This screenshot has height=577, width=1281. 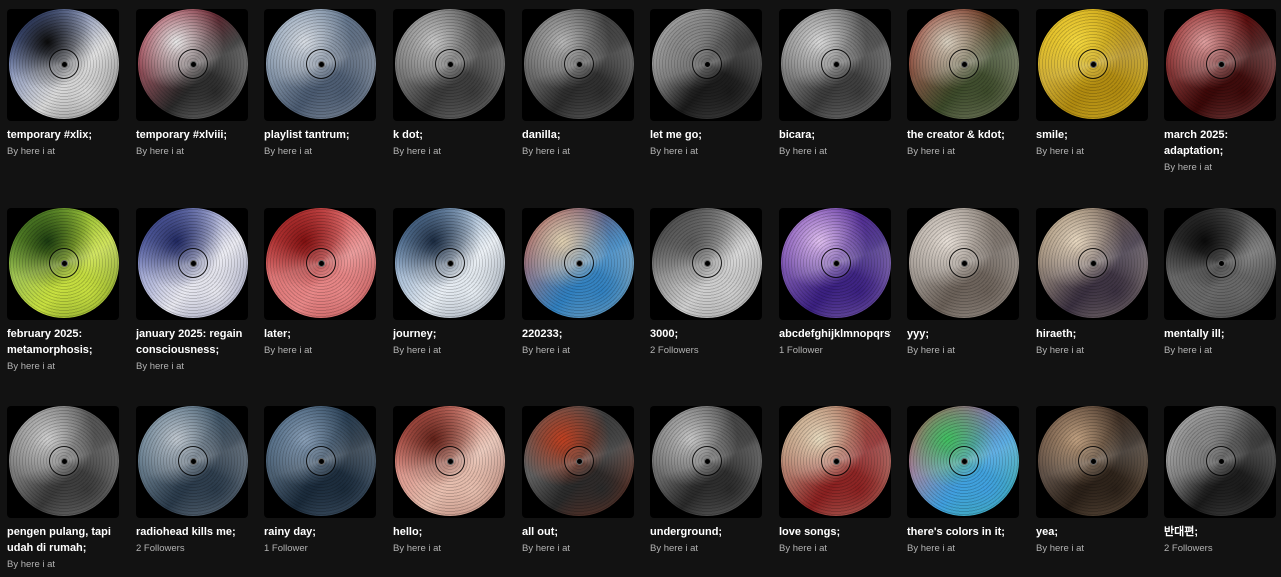 I want to click on playlist-card: smile; By here i at, so click(x=1096, y=84).